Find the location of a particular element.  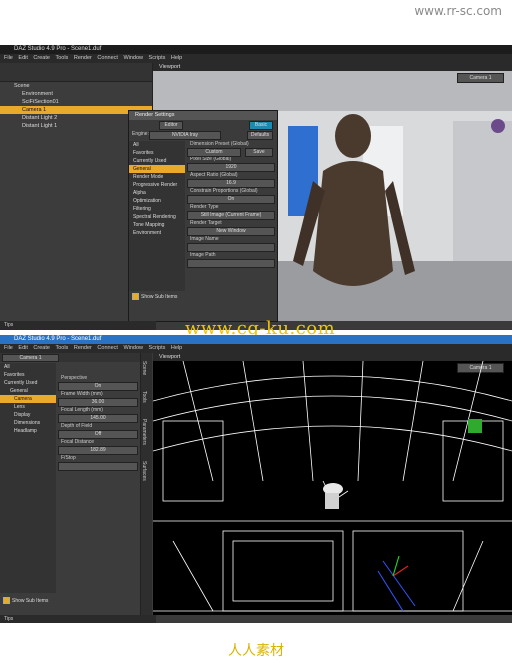

side-tab-parameters: Parameters is located at coordinates (144, 432).